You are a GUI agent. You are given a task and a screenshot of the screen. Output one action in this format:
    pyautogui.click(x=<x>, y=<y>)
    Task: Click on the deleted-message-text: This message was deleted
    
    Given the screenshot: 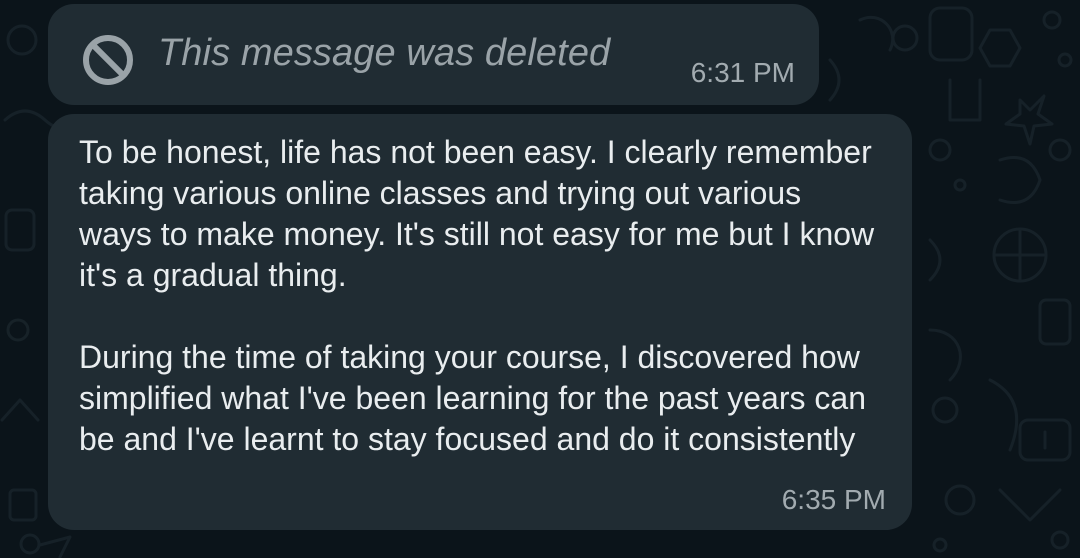 What is the action you would take?
    pyautogui.click(x=384, y=53)
    